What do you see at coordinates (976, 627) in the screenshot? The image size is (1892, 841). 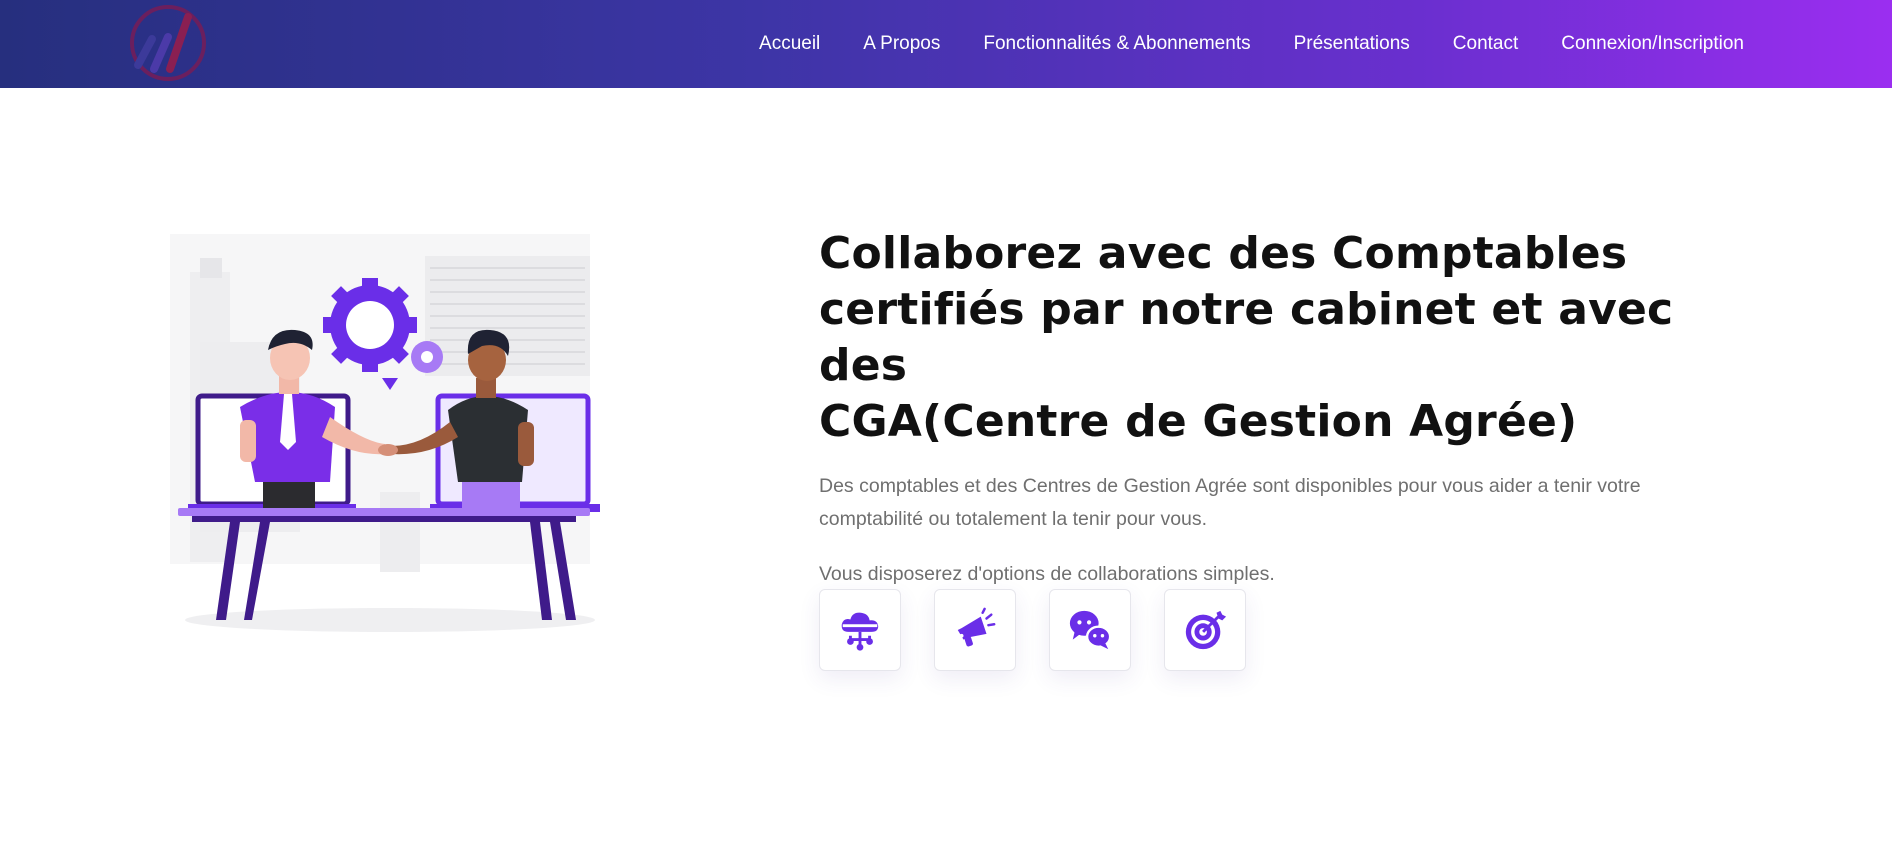 I see `megaphone-icon` at bounding box center [976, 627].